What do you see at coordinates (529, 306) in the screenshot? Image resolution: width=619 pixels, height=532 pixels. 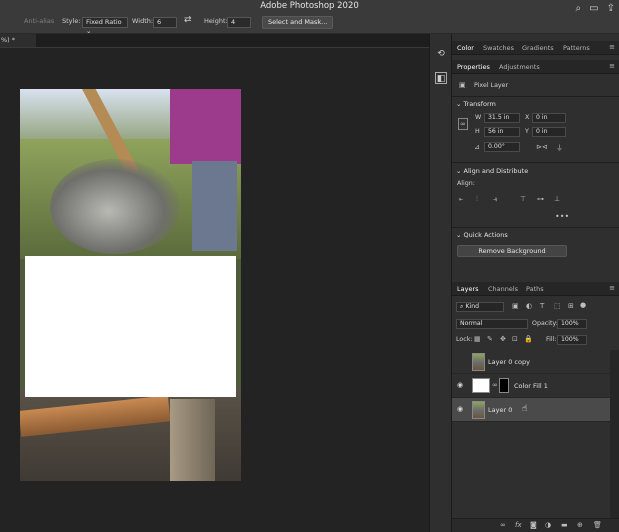 I see `filter-adjustment-icon: ◐` at bounding box center [529, 306].